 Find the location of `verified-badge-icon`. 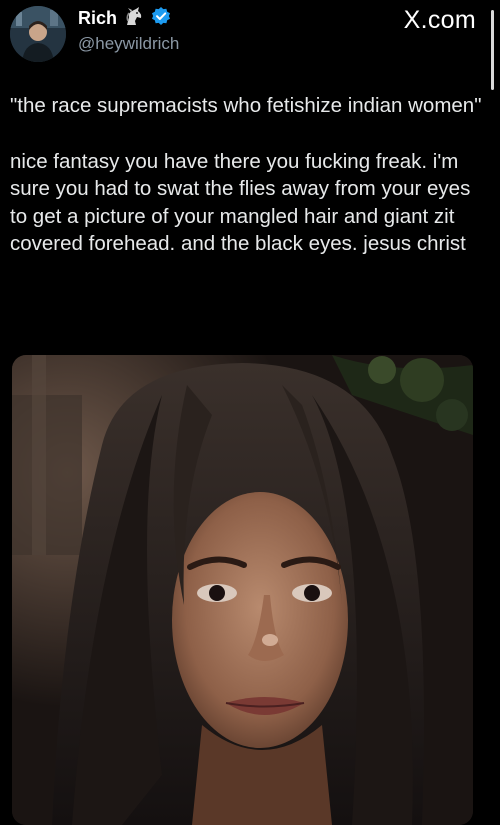

verified-badge-icon is located at coordinates (161, 18).